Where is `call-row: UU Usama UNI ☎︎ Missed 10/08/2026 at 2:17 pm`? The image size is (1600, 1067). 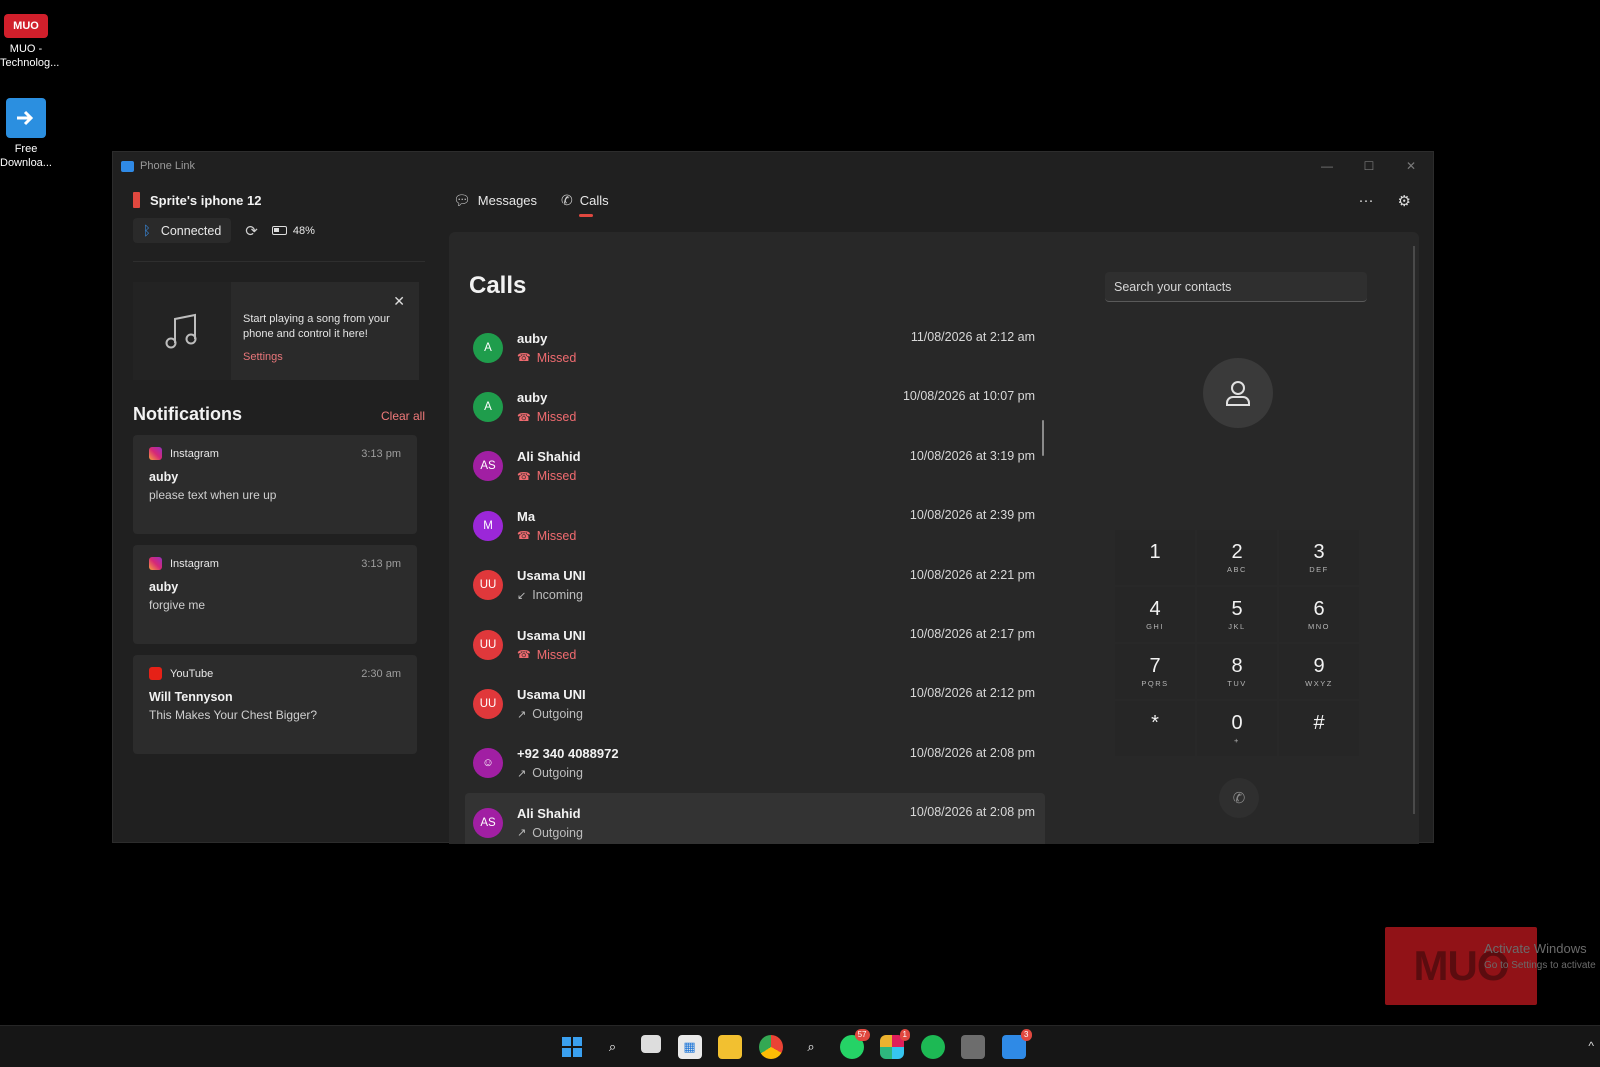
call-row: UU Usama UNI ☎︎ Missed 10/08/2026 at 2:17 pm is located at coordinates (755, 644).